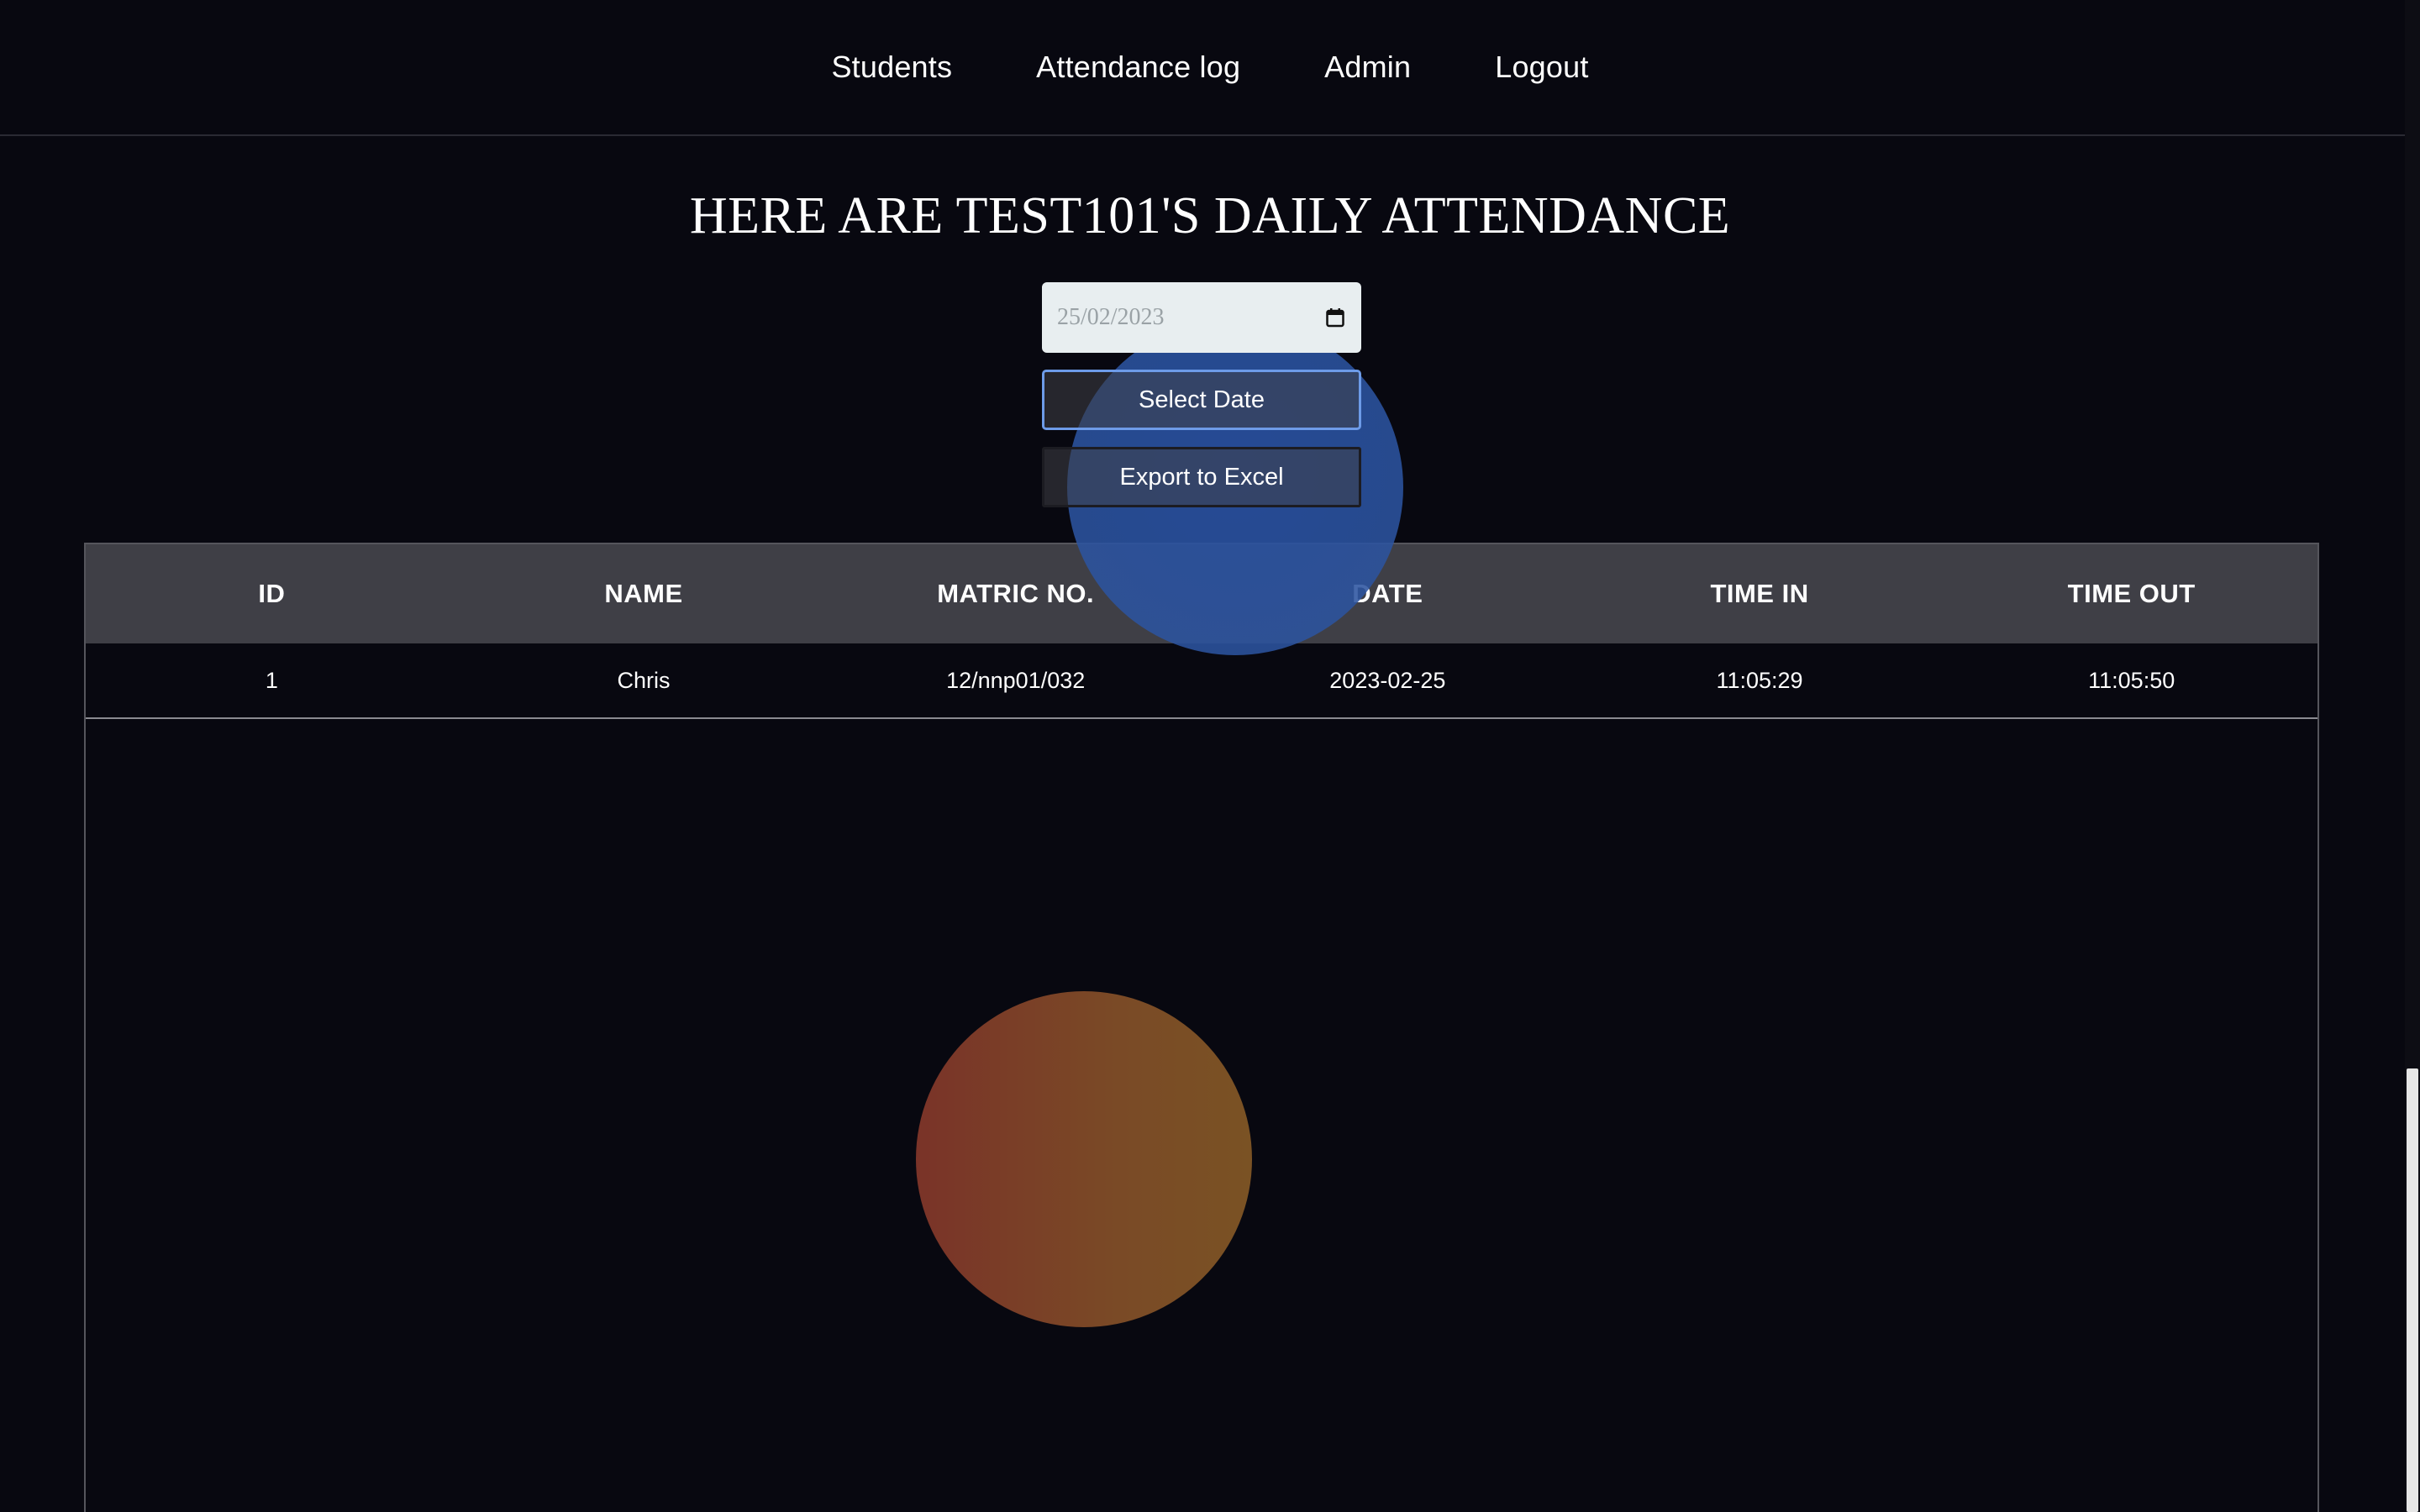 Image resolution: width=2420 pixels, height=1512 pixels. I want to click on column-header-name: NAME, so click(643, 593).